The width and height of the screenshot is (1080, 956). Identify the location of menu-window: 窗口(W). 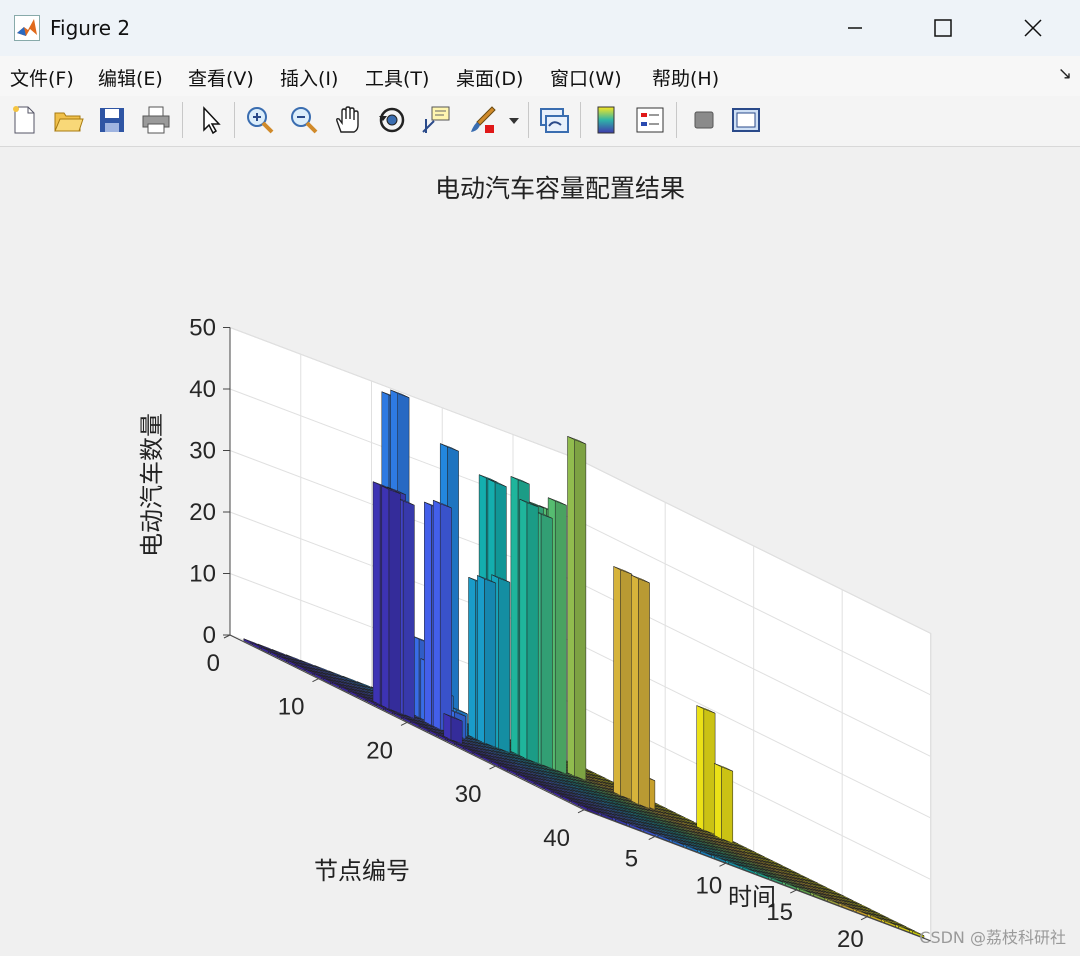
(586, 77).